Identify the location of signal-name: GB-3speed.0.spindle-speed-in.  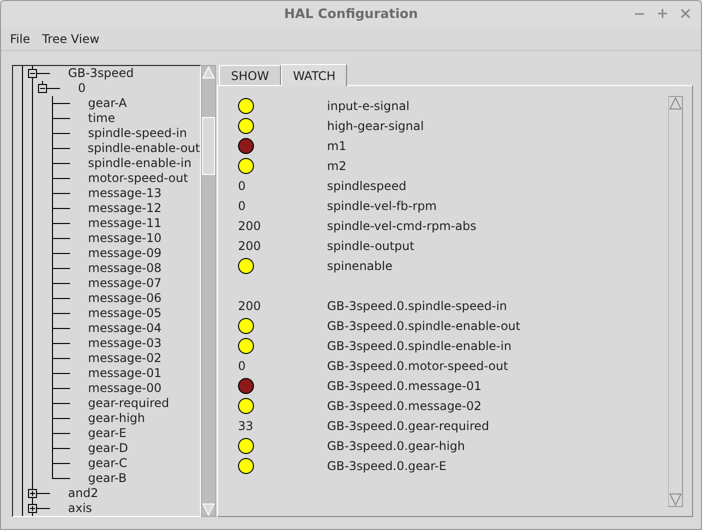
(417, 306).